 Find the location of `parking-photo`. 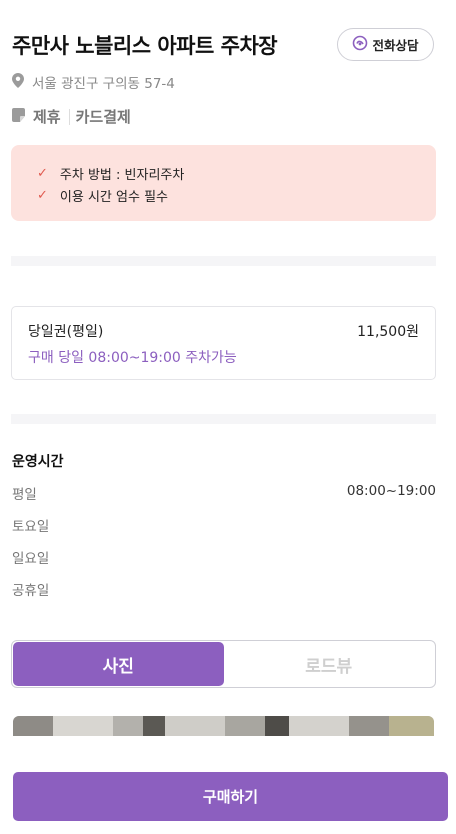

parking-photo is located at coordinates (223, 726).